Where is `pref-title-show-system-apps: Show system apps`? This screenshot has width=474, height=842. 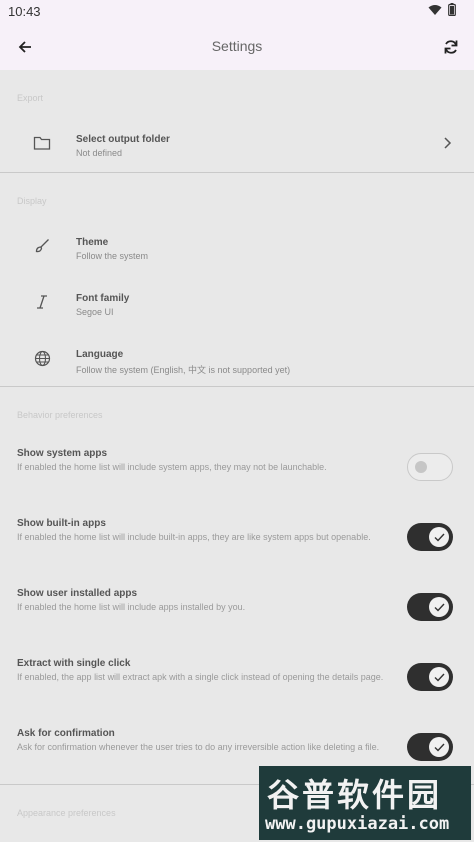 pref-title-show-system-apps: Show system apps is located at coordinates (62, 453).